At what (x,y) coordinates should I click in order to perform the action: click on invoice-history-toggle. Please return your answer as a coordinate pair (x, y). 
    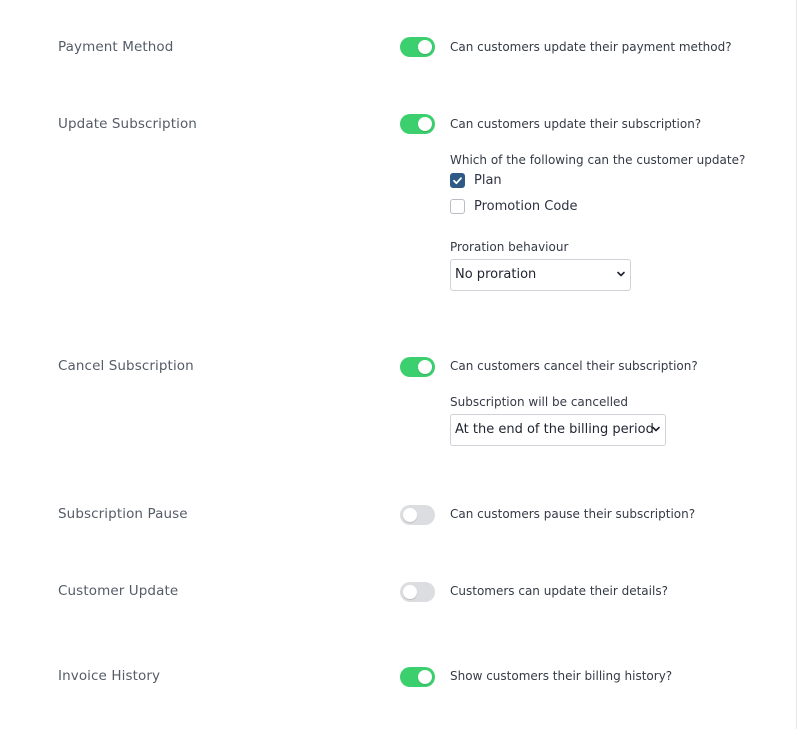
    Looking at the image, I should click on (417, 677).